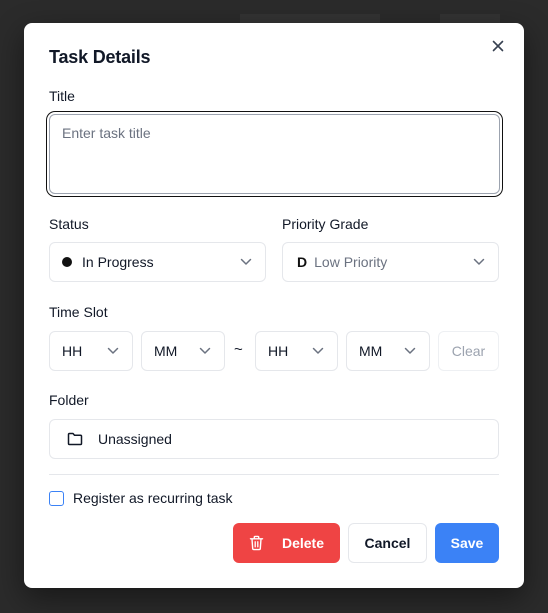  What do you see at coordinates (274, 474) in the screenshot?
I see `section-divider` at bounding box center [274, 474].